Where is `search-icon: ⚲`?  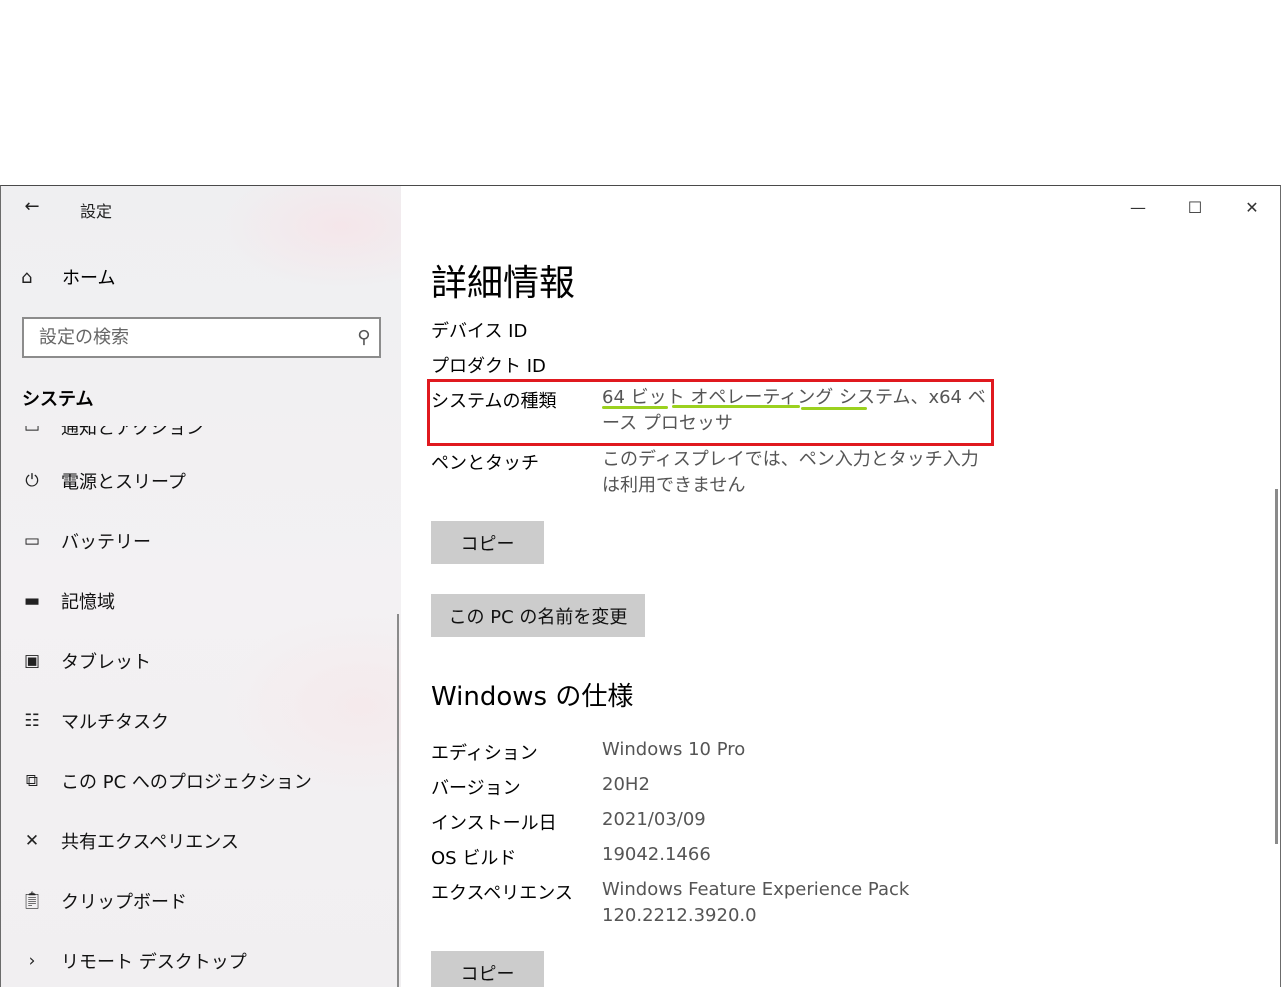 search-icon: ⚲ is located at coordinates (364, 337).